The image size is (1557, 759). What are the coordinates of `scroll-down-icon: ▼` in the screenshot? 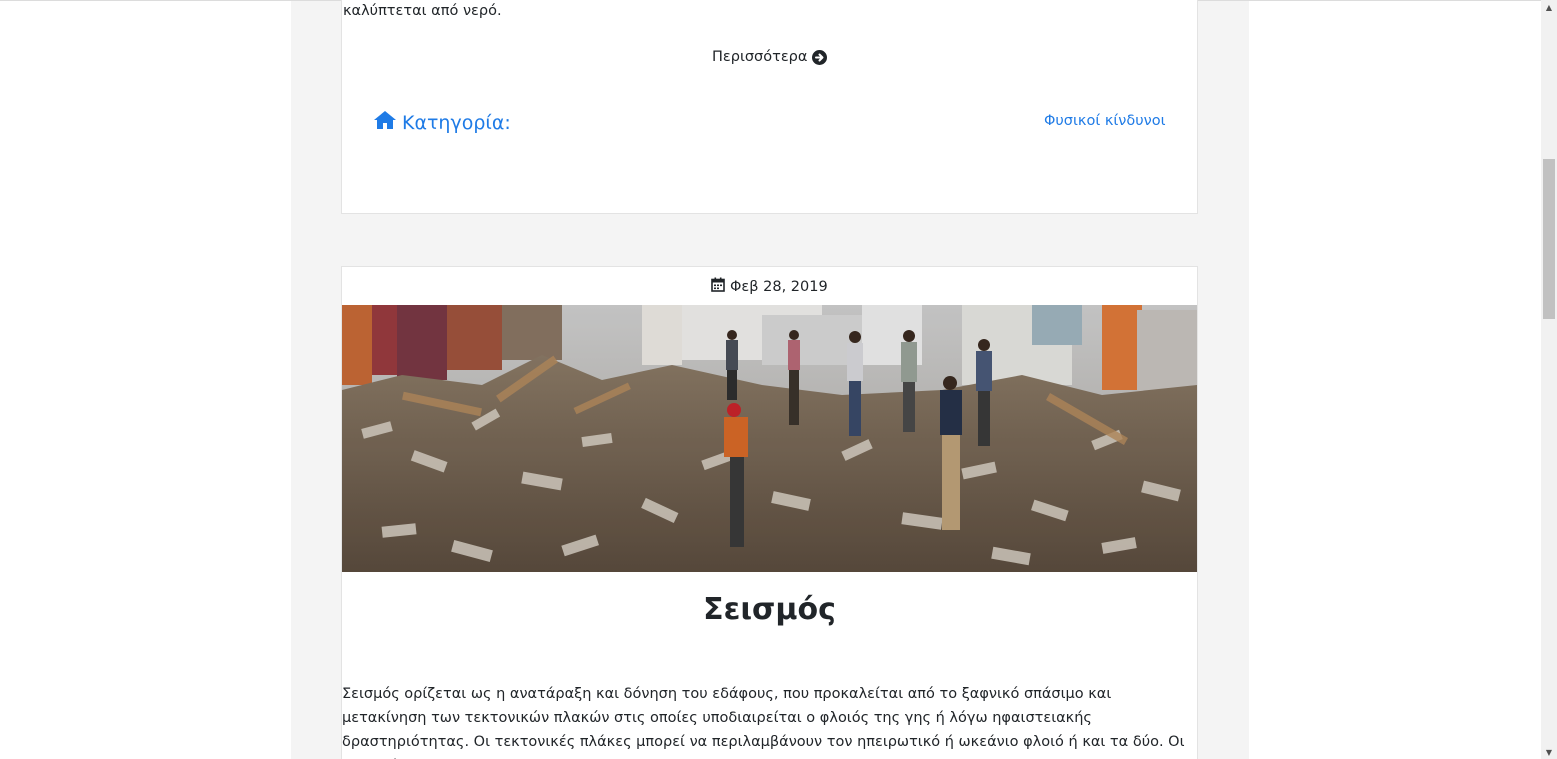 It's located at (1549, 752).